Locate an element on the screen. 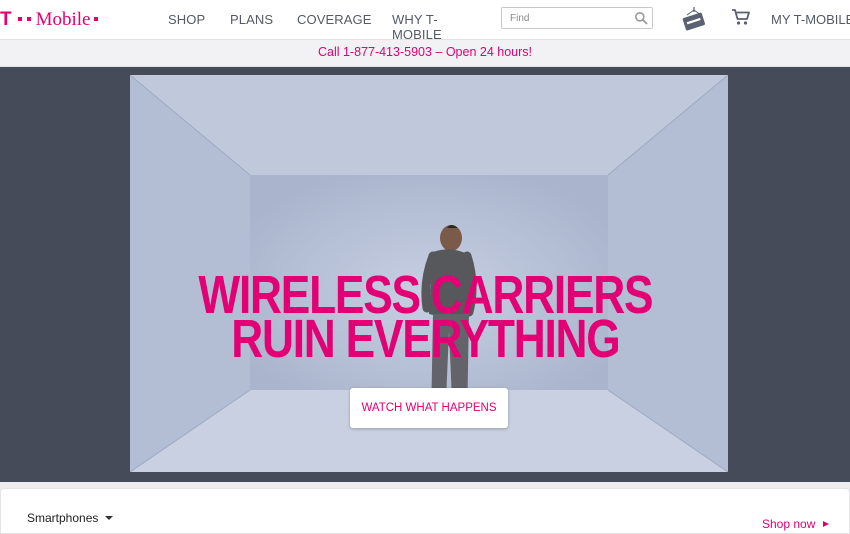 This screenshot has width=850, height=534. shop-now-link: Shop now is located at coordinates (796, 524).